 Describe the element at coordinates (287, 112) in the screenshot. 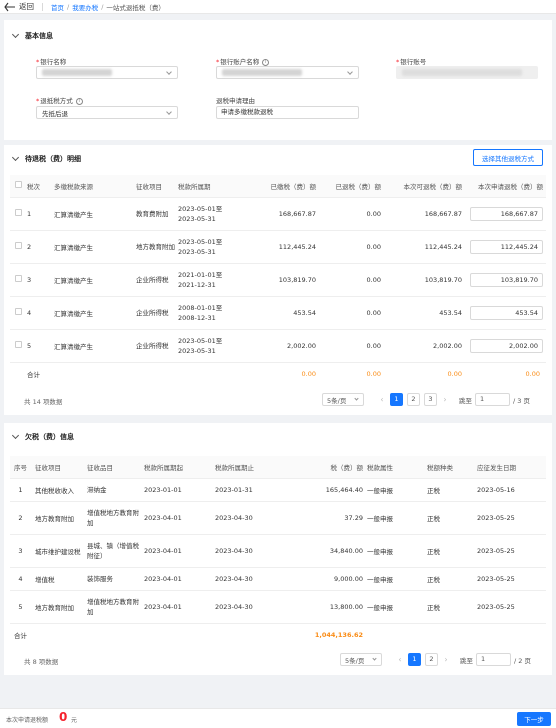

I see `refund-reason-input: 申请多缴税款退税` at that location.